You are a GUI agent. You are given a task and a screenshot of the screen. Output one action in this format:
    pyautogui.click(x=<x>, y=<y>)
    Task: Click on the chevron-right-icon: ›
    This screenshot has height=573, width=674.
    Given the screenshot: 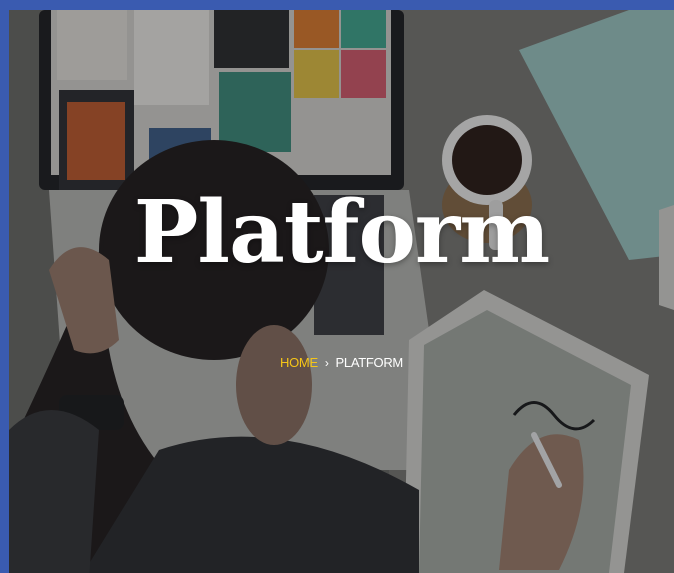 What is the action you would take?
    pyautogui.click(x=326, y=363)
    